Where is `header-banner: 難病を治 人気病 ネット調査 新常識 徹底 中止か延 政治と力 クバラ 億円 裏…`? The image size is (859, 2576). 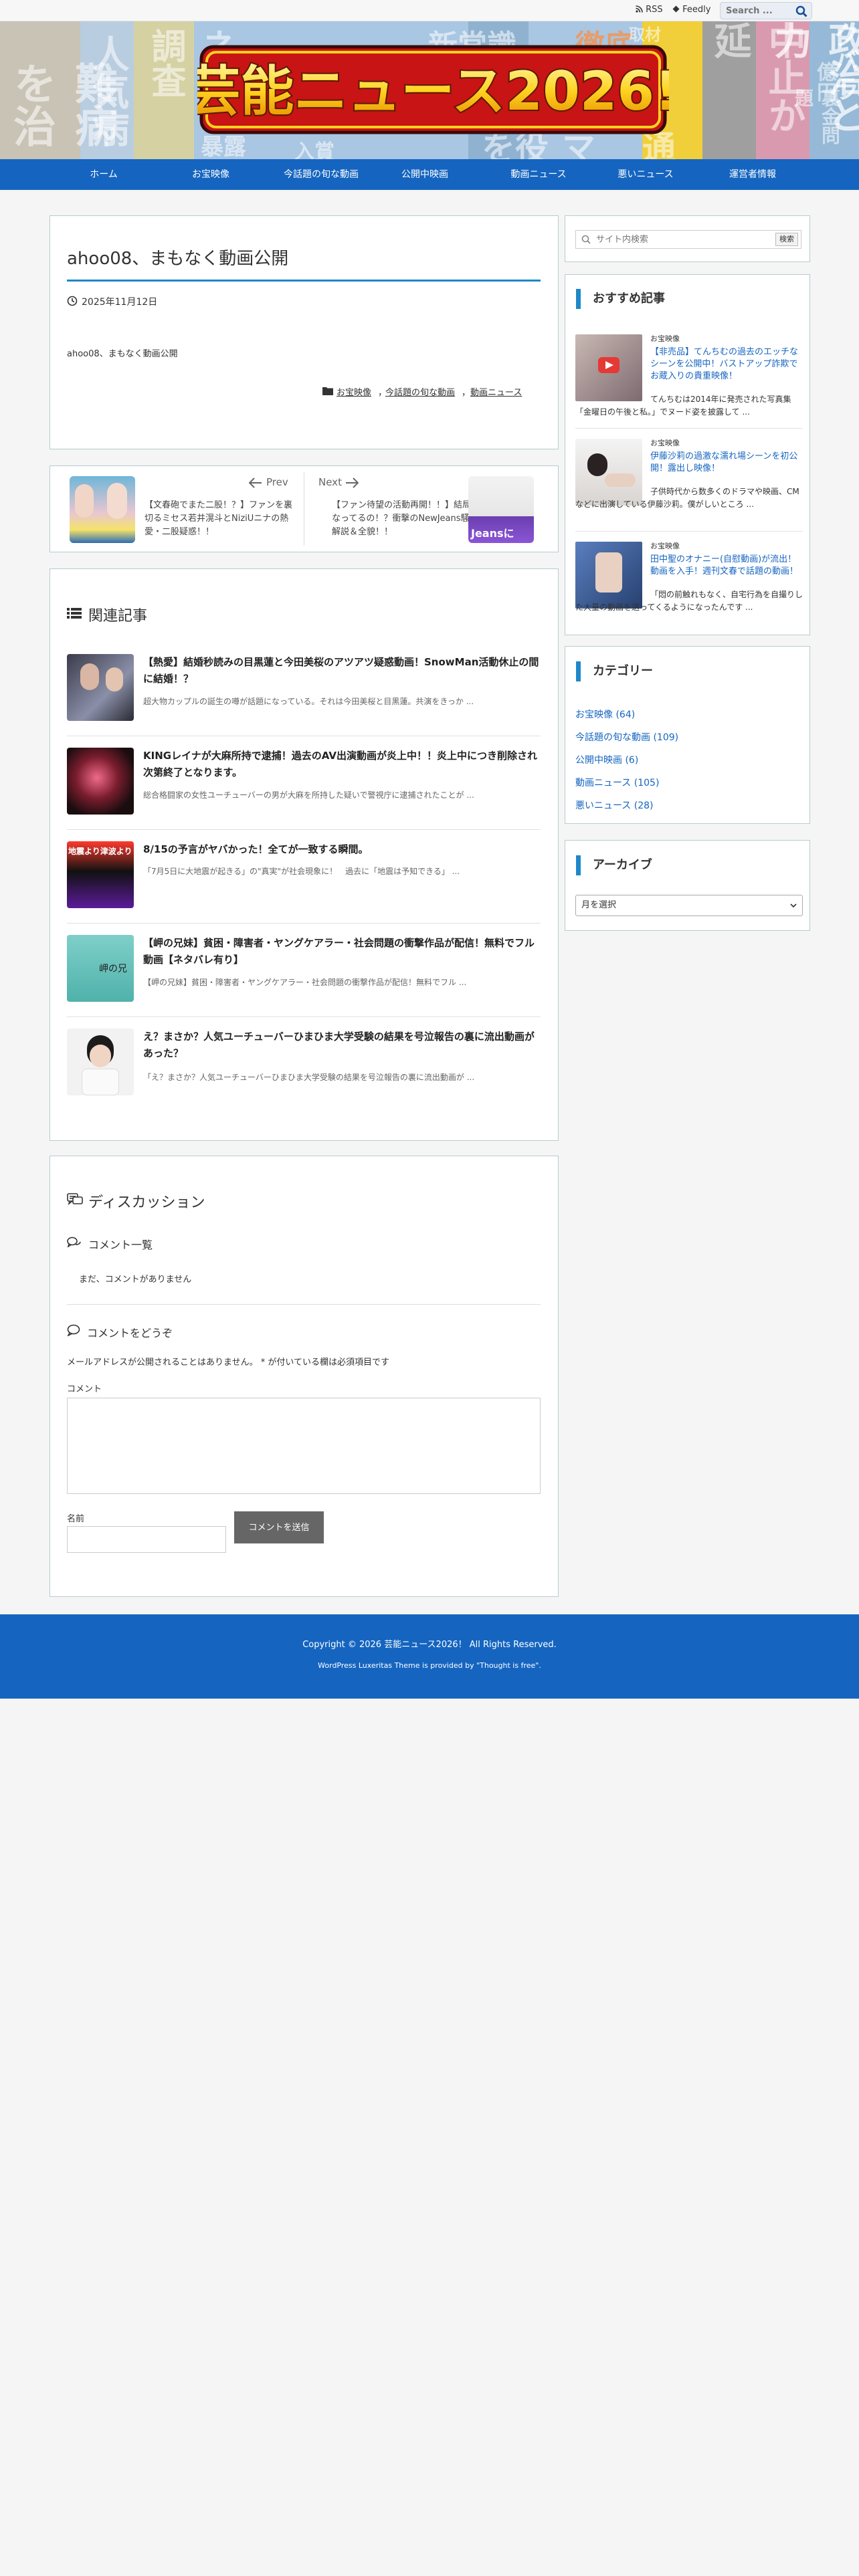
header-banner: 難病を治 人気病 ネット調査 新常識 徹底 中止か延 政治と力 クバラ 億円 裏… is located at coordinates (429, 90).